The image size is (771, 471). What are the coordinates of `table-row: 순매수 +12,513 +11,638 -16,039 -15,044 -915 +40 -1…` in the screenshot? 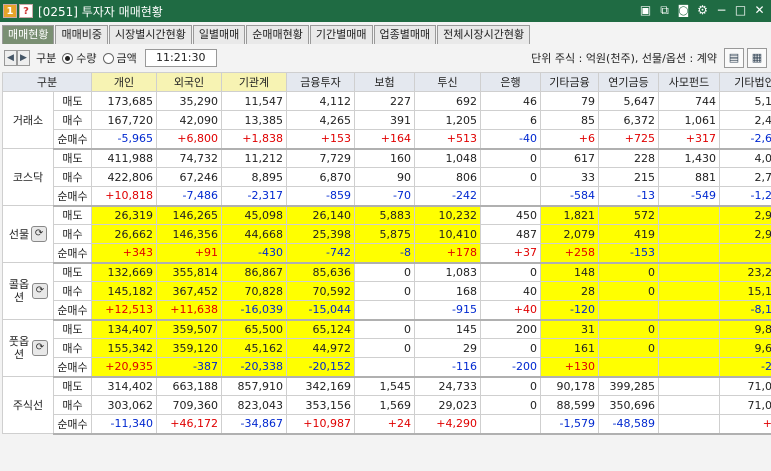 It's located at (387, 310).